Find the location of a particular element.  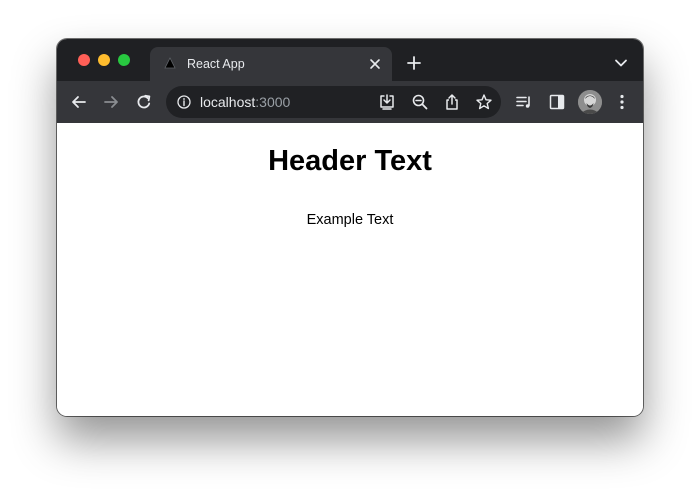

arrow-right-icon is located at coordinates (111, 102).